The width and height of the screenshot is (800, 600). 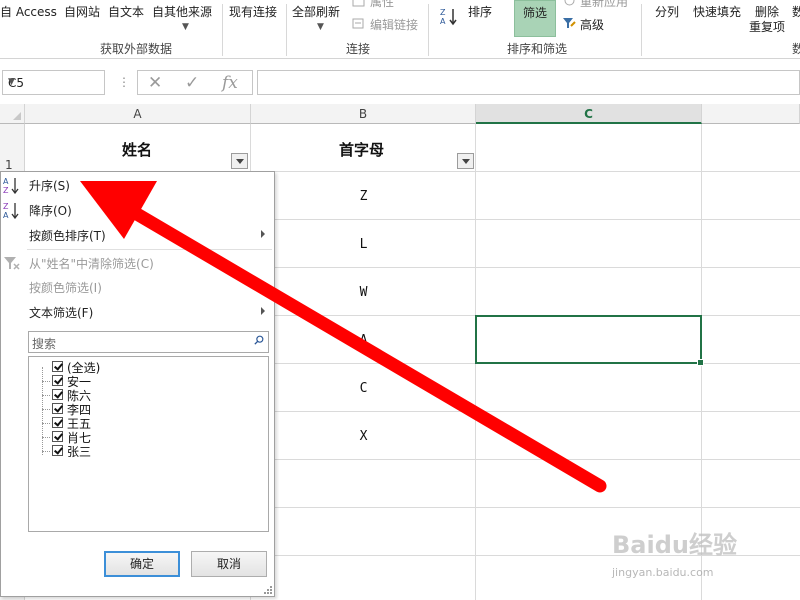 What do you see at coordinates (465, 161) in the screenshot?
I see `filter-dropdown-button-b` at bounding box center [465, 161].